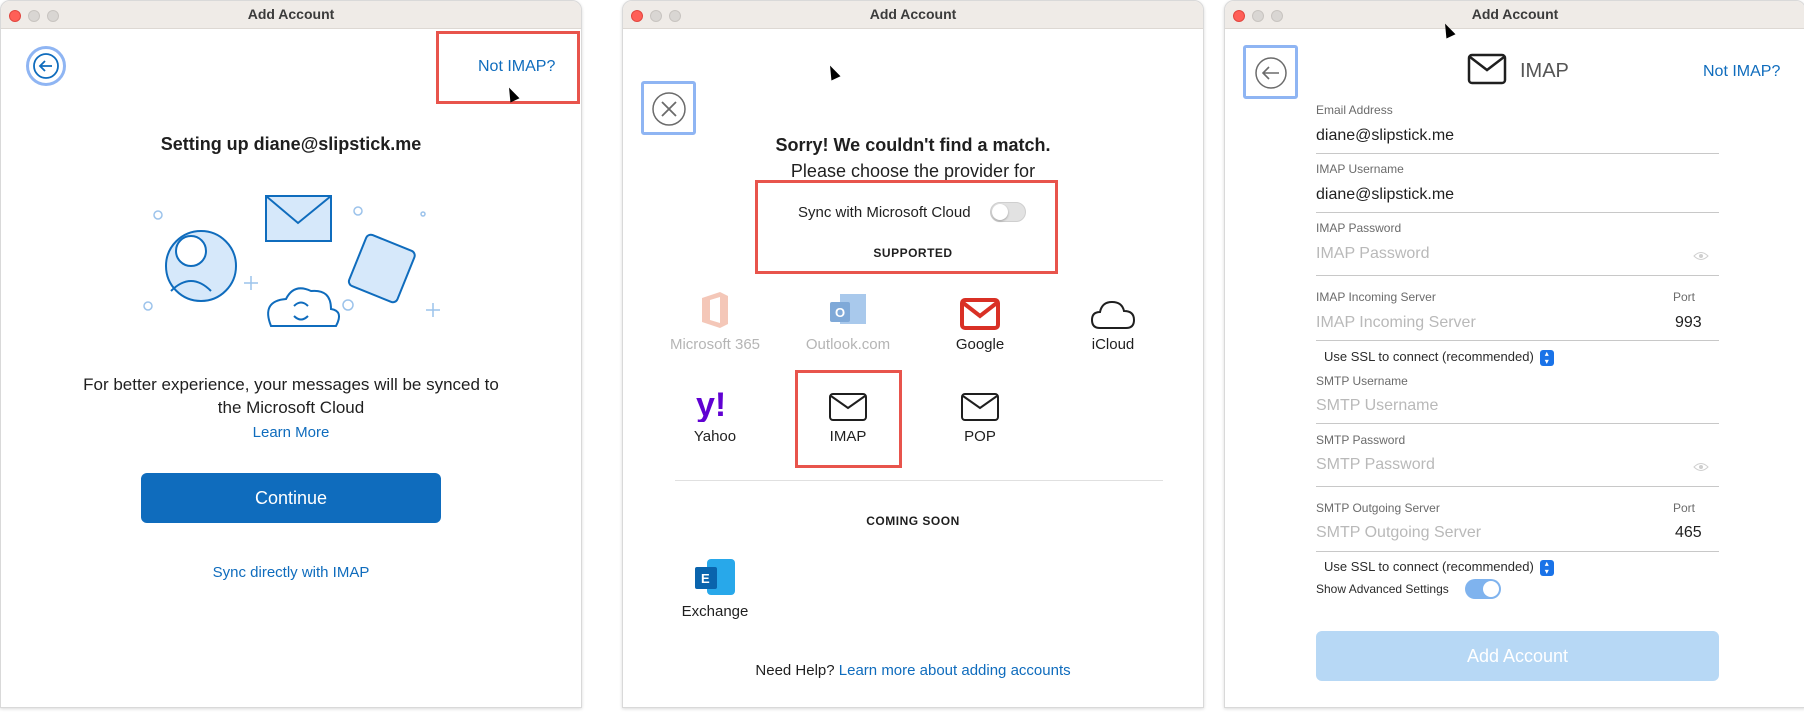  What do you see at coordinates (1385, 136) in the screenshot?
I see `email-field: diane@slipstick.me` at bounding box center [1385, 136].